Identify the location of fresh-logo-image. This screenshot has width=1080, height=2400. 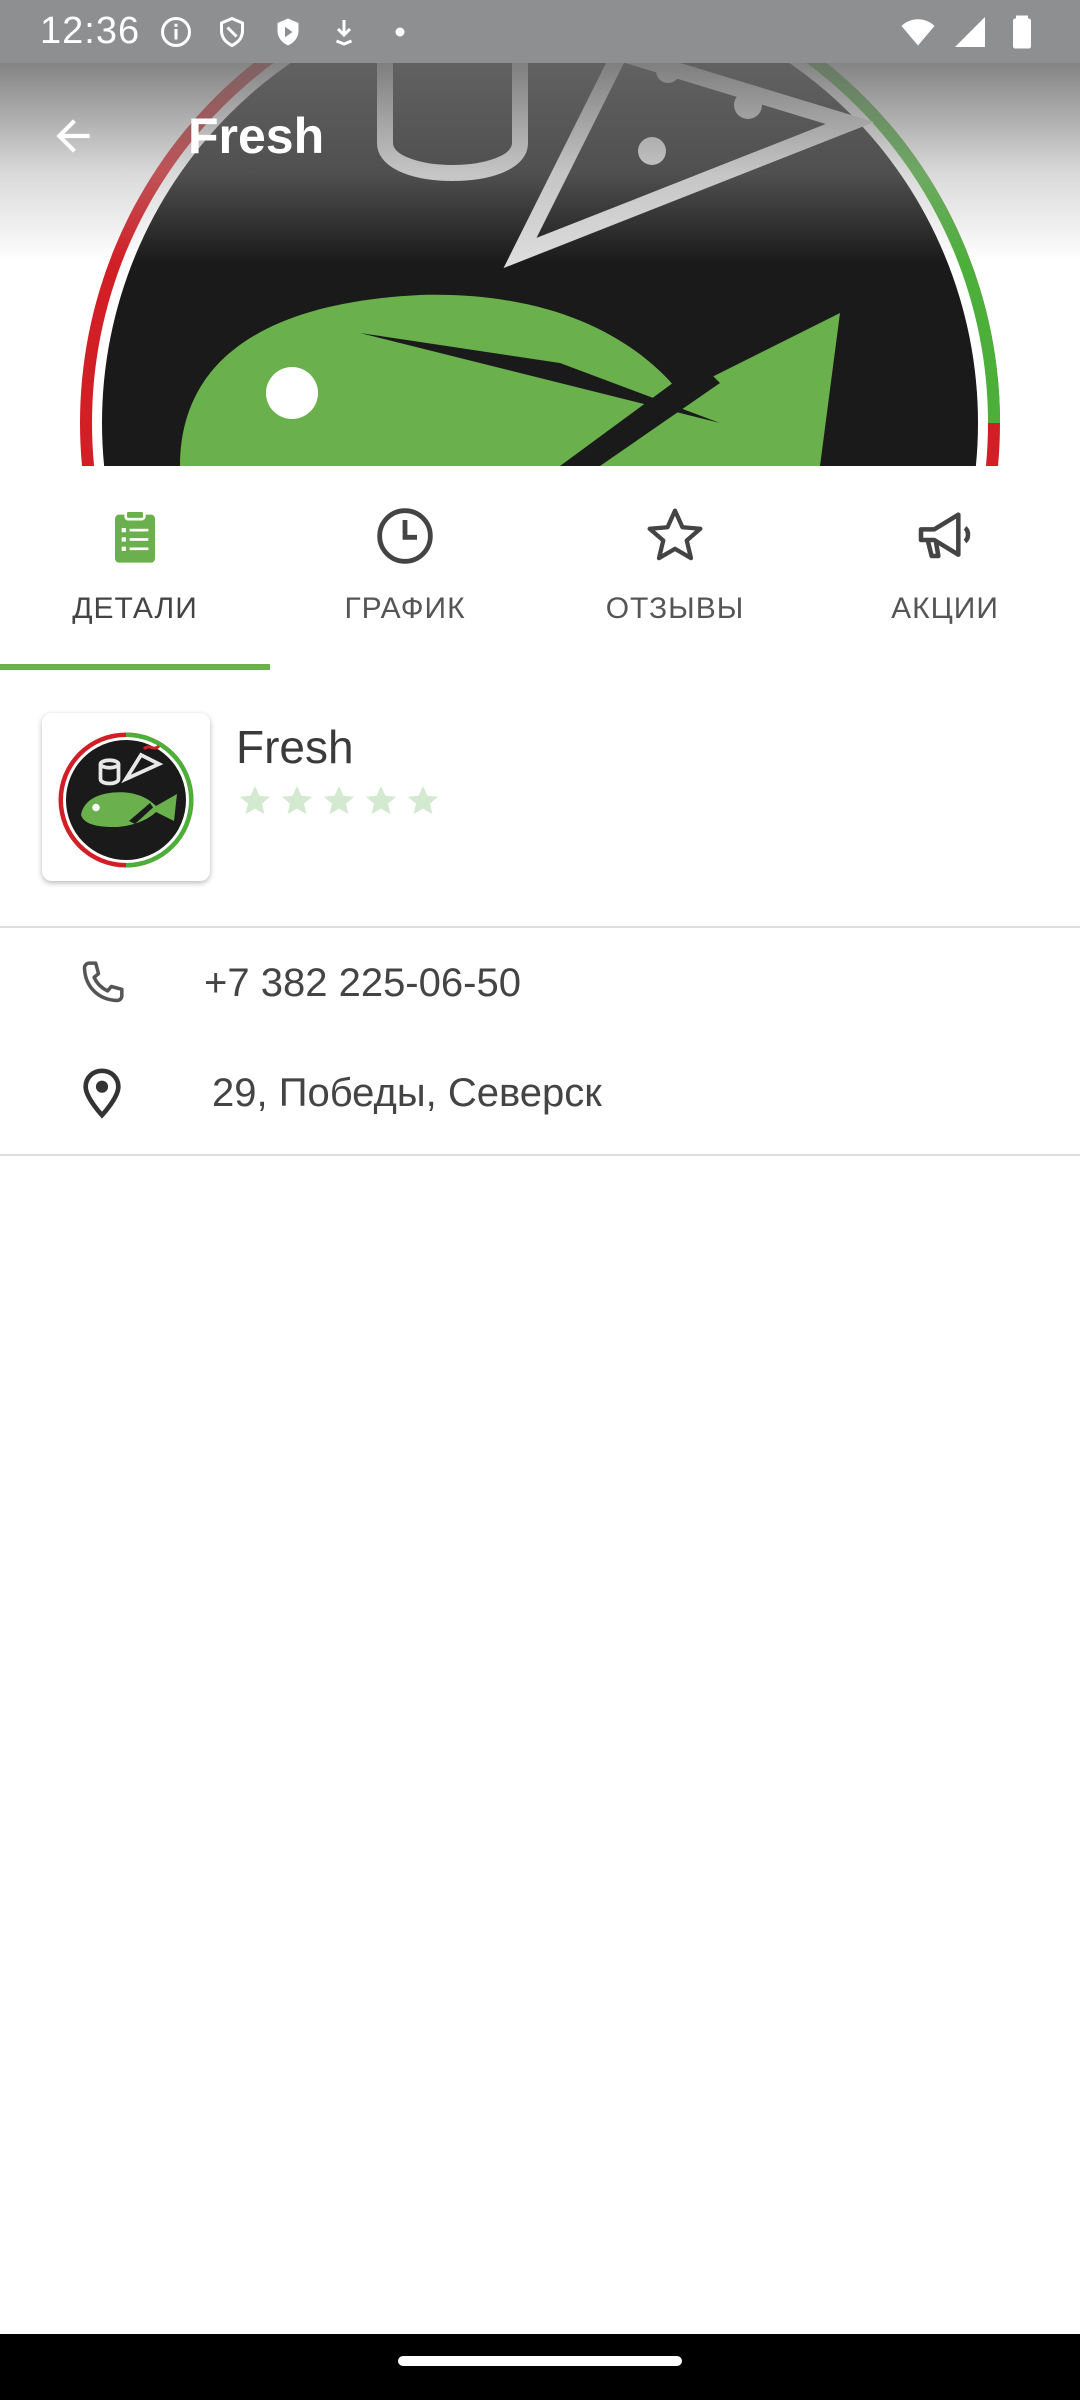
(126, 800).